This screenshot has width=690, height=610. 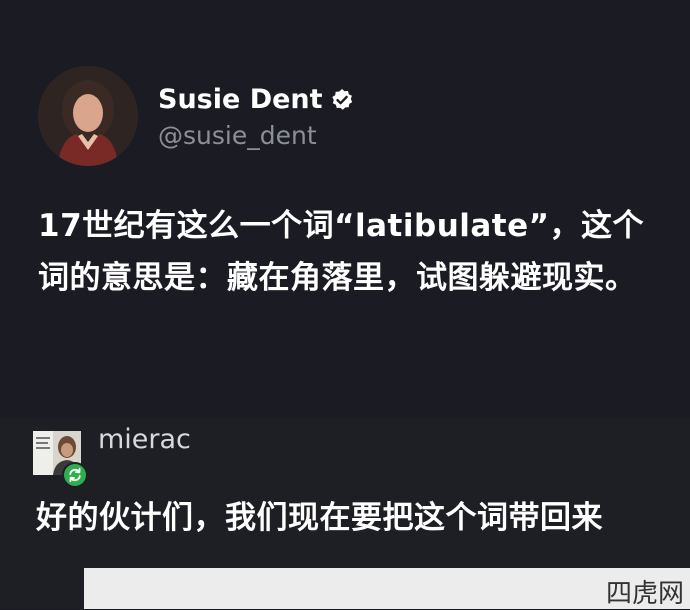 I want to click on user-handle: @susie_dent, so click(x=237, y=135).